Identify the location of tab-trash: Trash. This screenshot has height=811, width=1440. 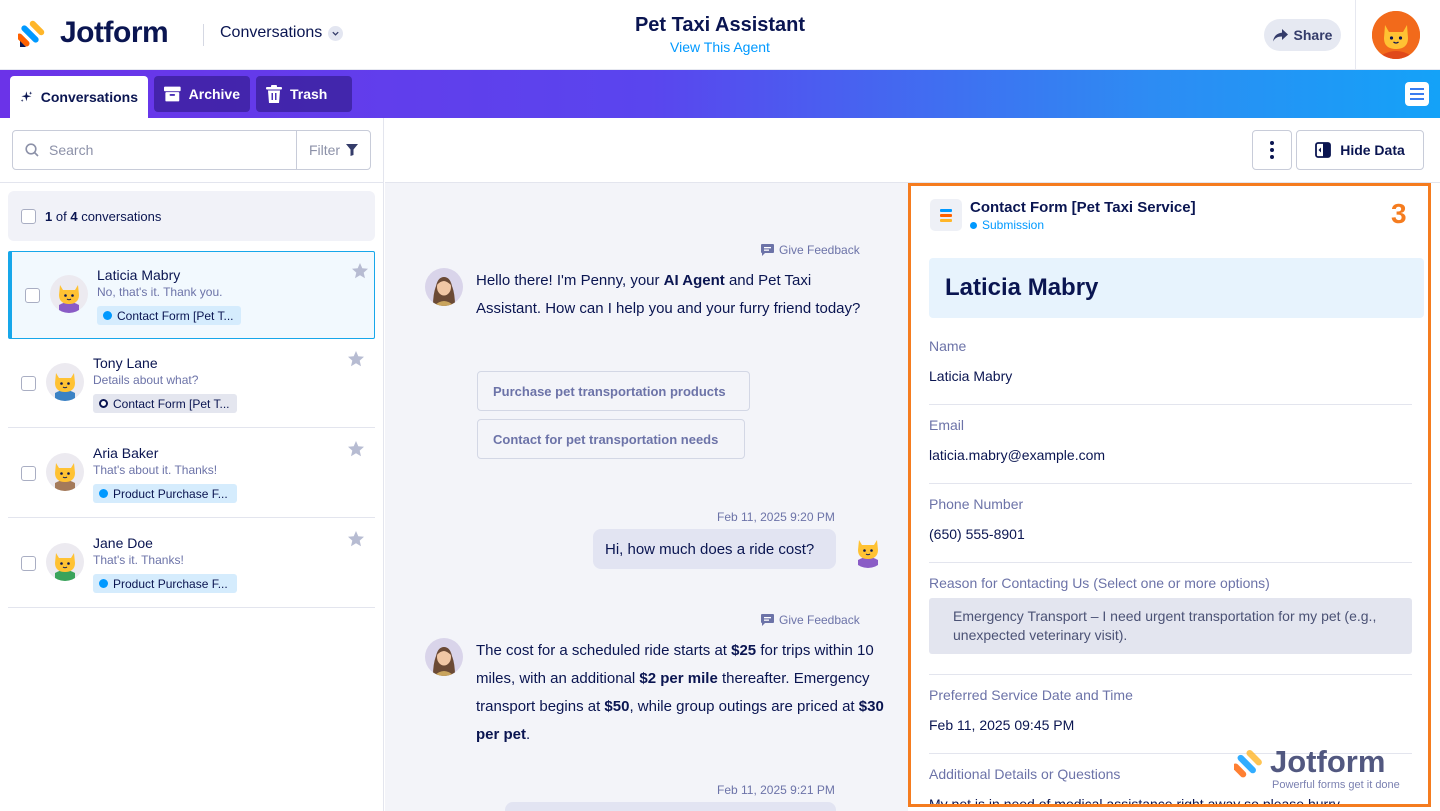
(304, 94).